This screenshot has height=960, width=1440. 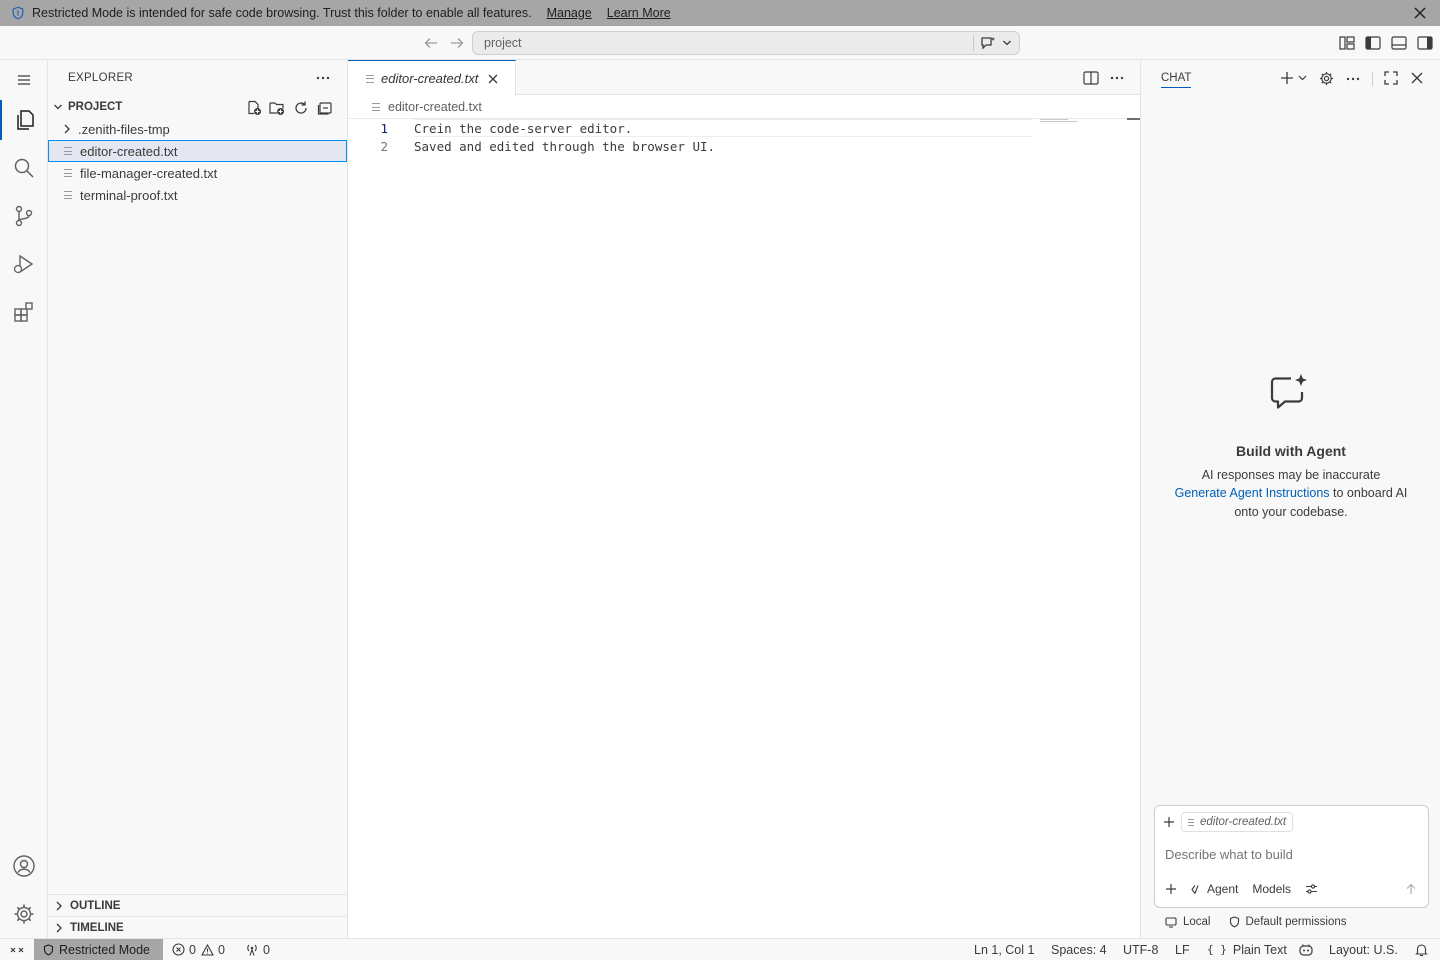 I want to click on settings-gear-icon, so click(x=24, y=914).